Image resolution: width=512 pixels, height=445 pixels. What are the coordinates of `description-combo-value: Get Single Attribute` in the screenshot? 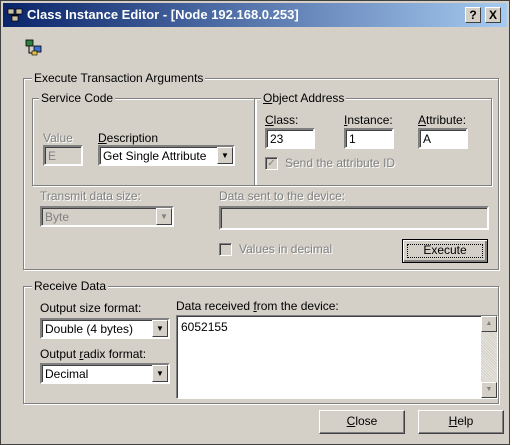 It's located at (155, 156).